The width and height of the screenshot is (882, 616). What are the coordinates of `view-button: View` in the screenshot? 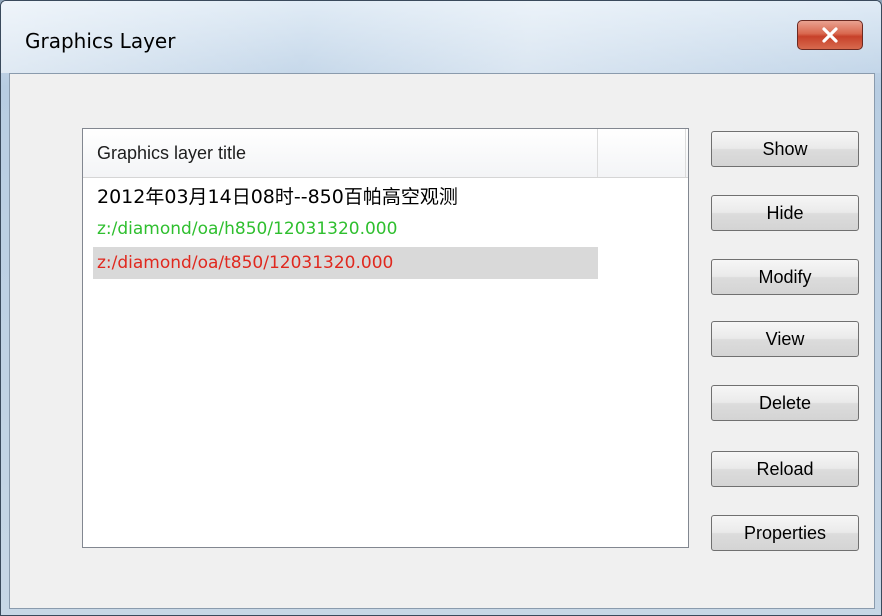 It's located at (785, 339).